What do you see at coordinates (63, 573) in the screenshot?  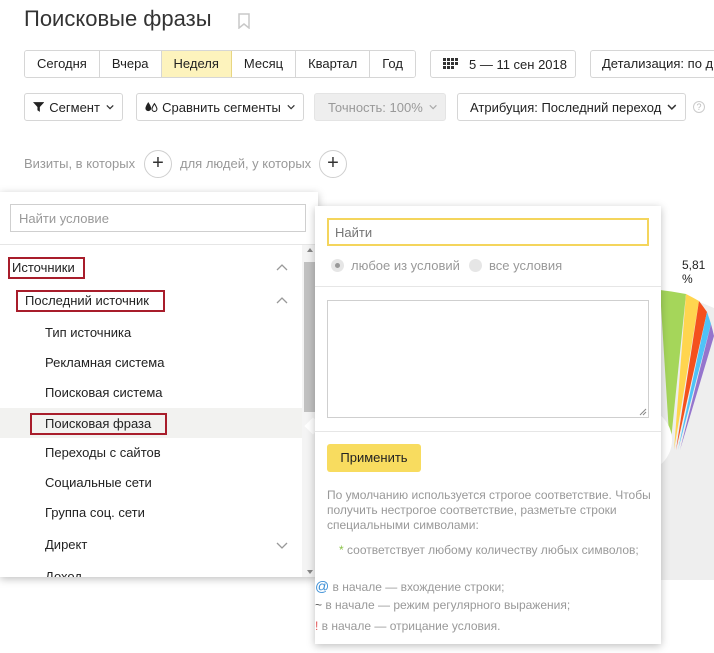 I see `tree-item-label: Доход` at bounding box center [63, 573].